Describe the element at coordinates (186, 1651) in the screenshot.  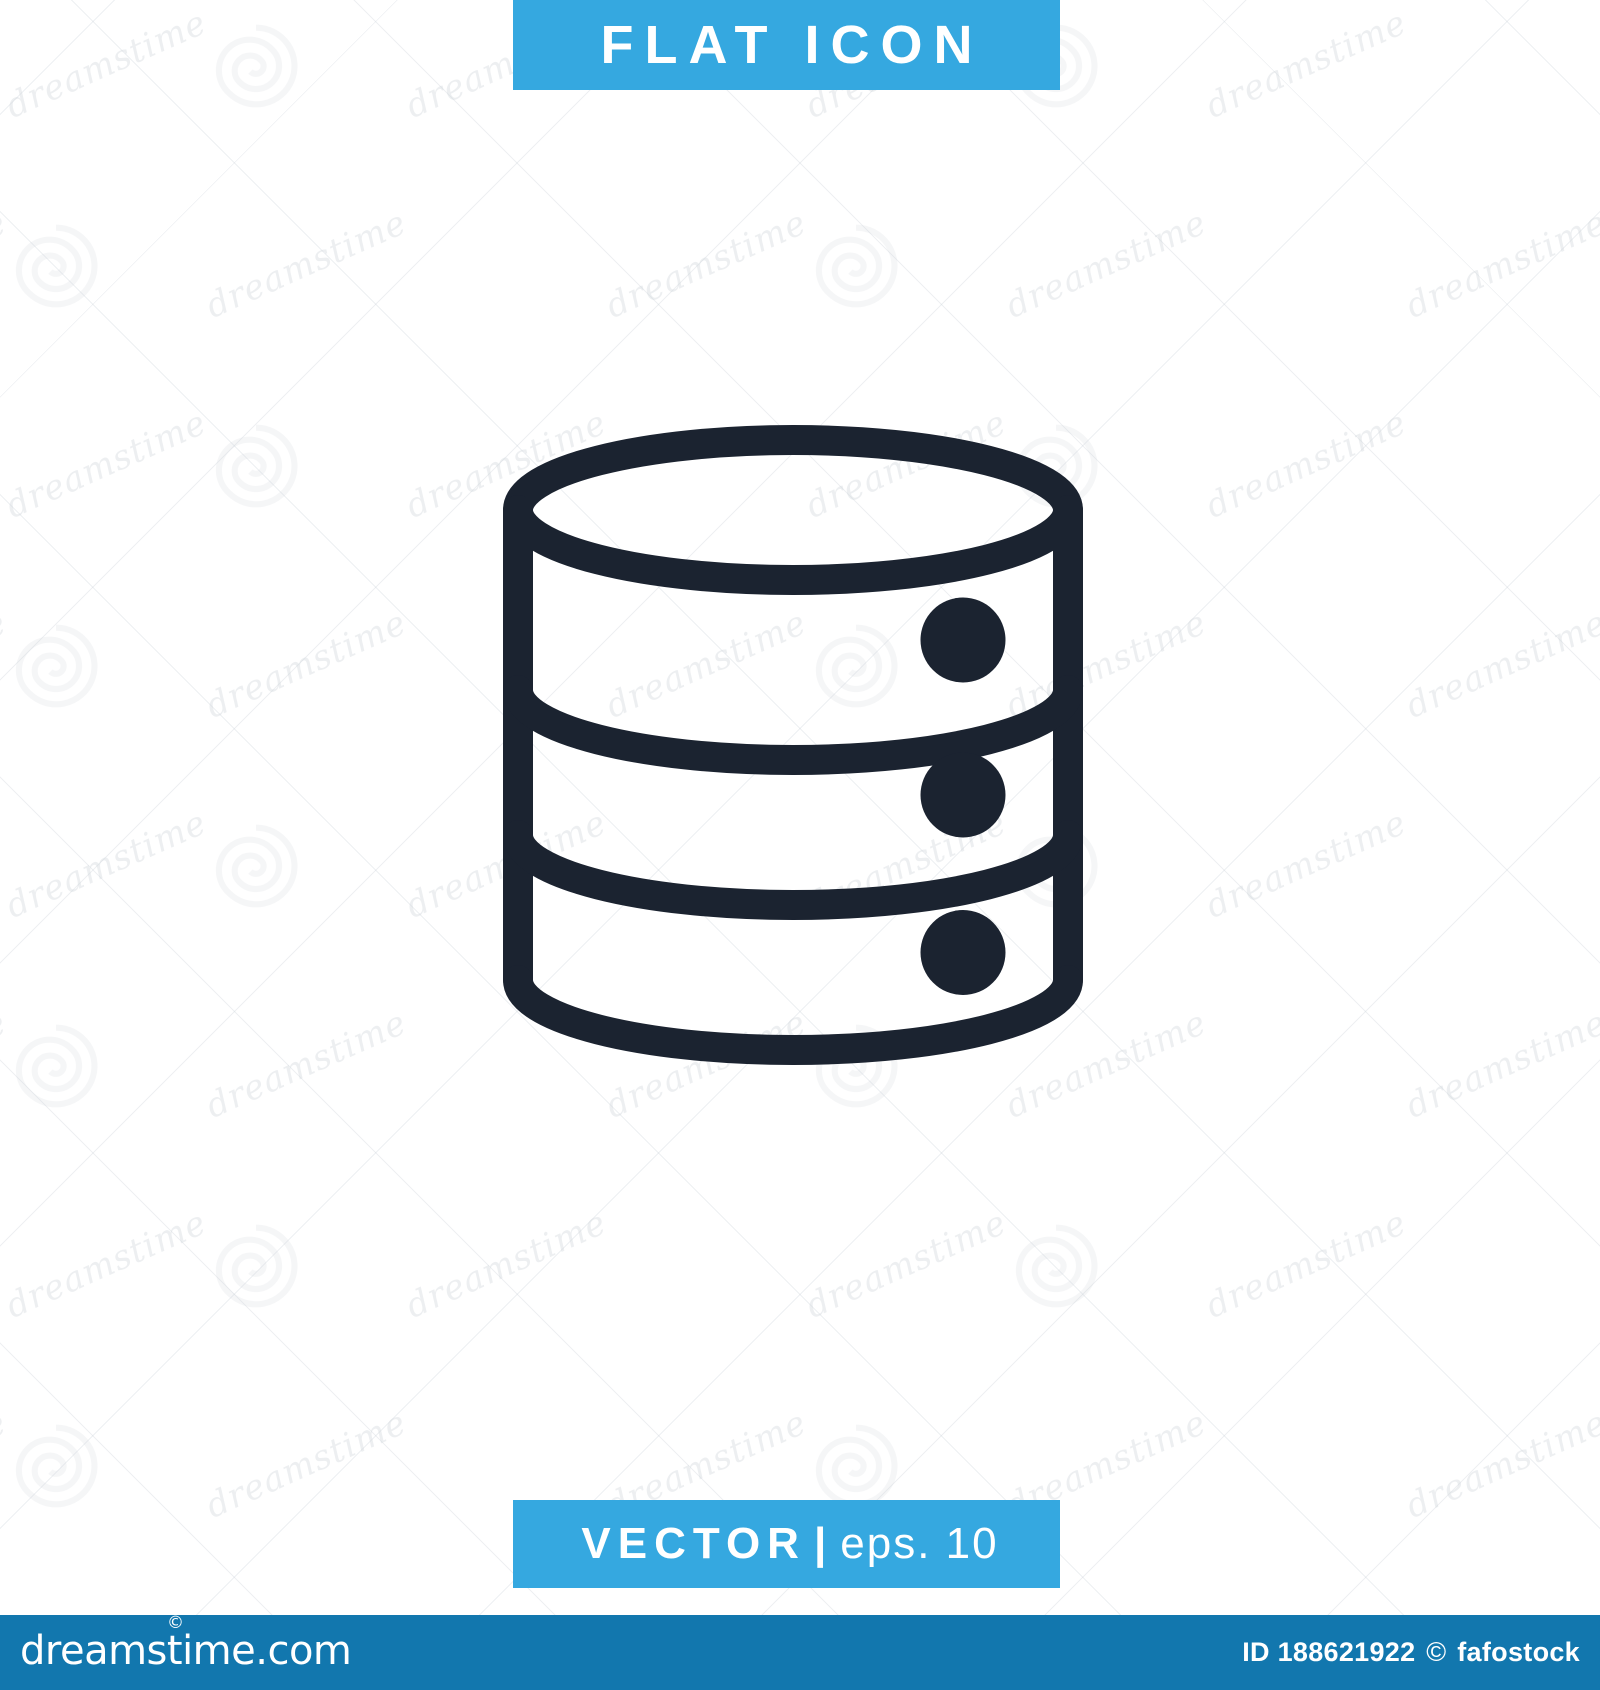
I see `dreamstime-logo-text: dreamstime.com` at that location.